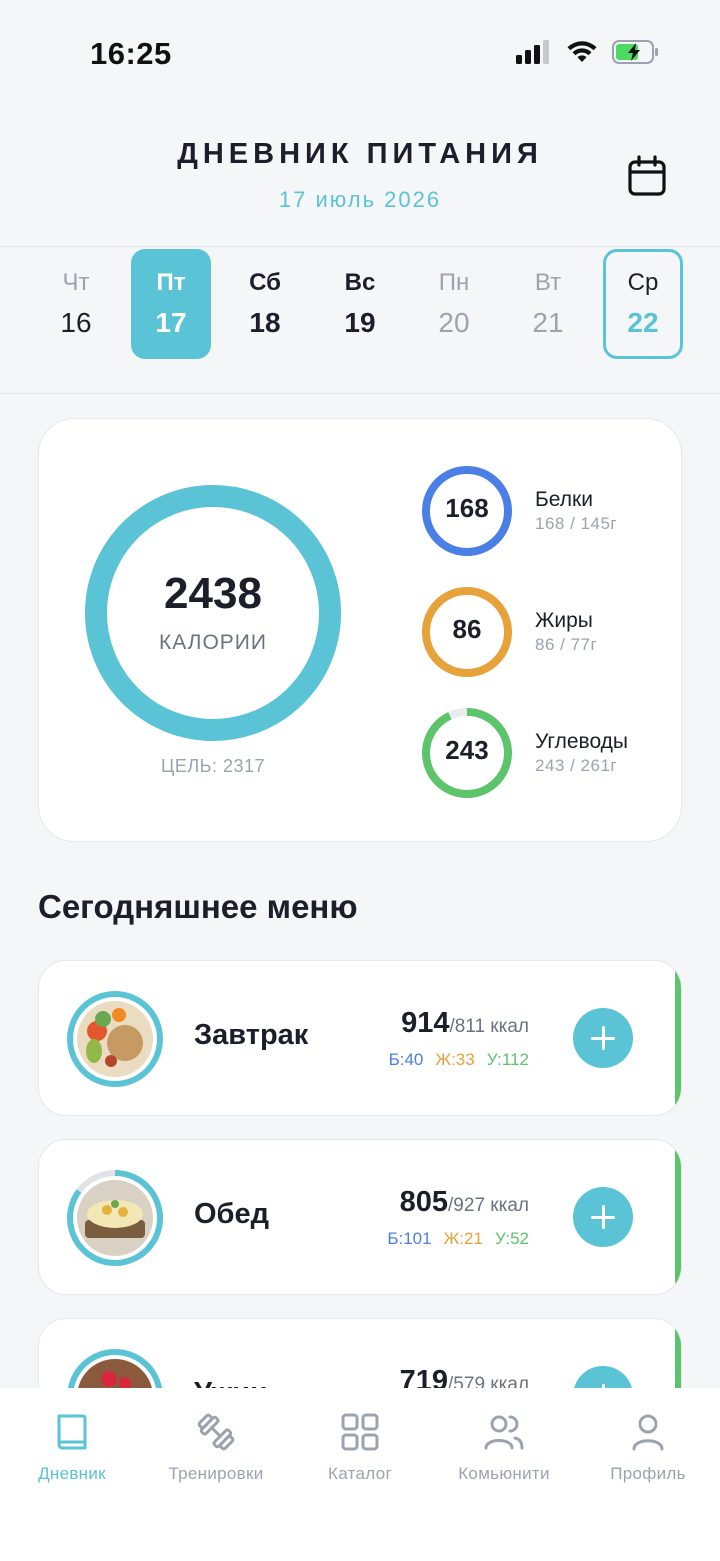  What do you see at coordinates (582, 741) in the screenshot?
I see `carbs-label: Углеводы` at bounding box center [582, 741].